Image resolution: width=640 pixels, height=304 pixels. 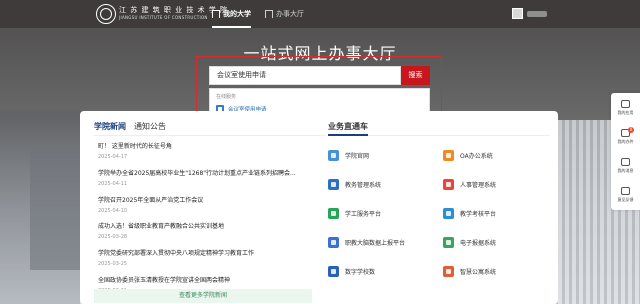 What do you see at coordinates (448, 184) in the screenshot?
I see `person-icon` at bounding box center [448, 184].